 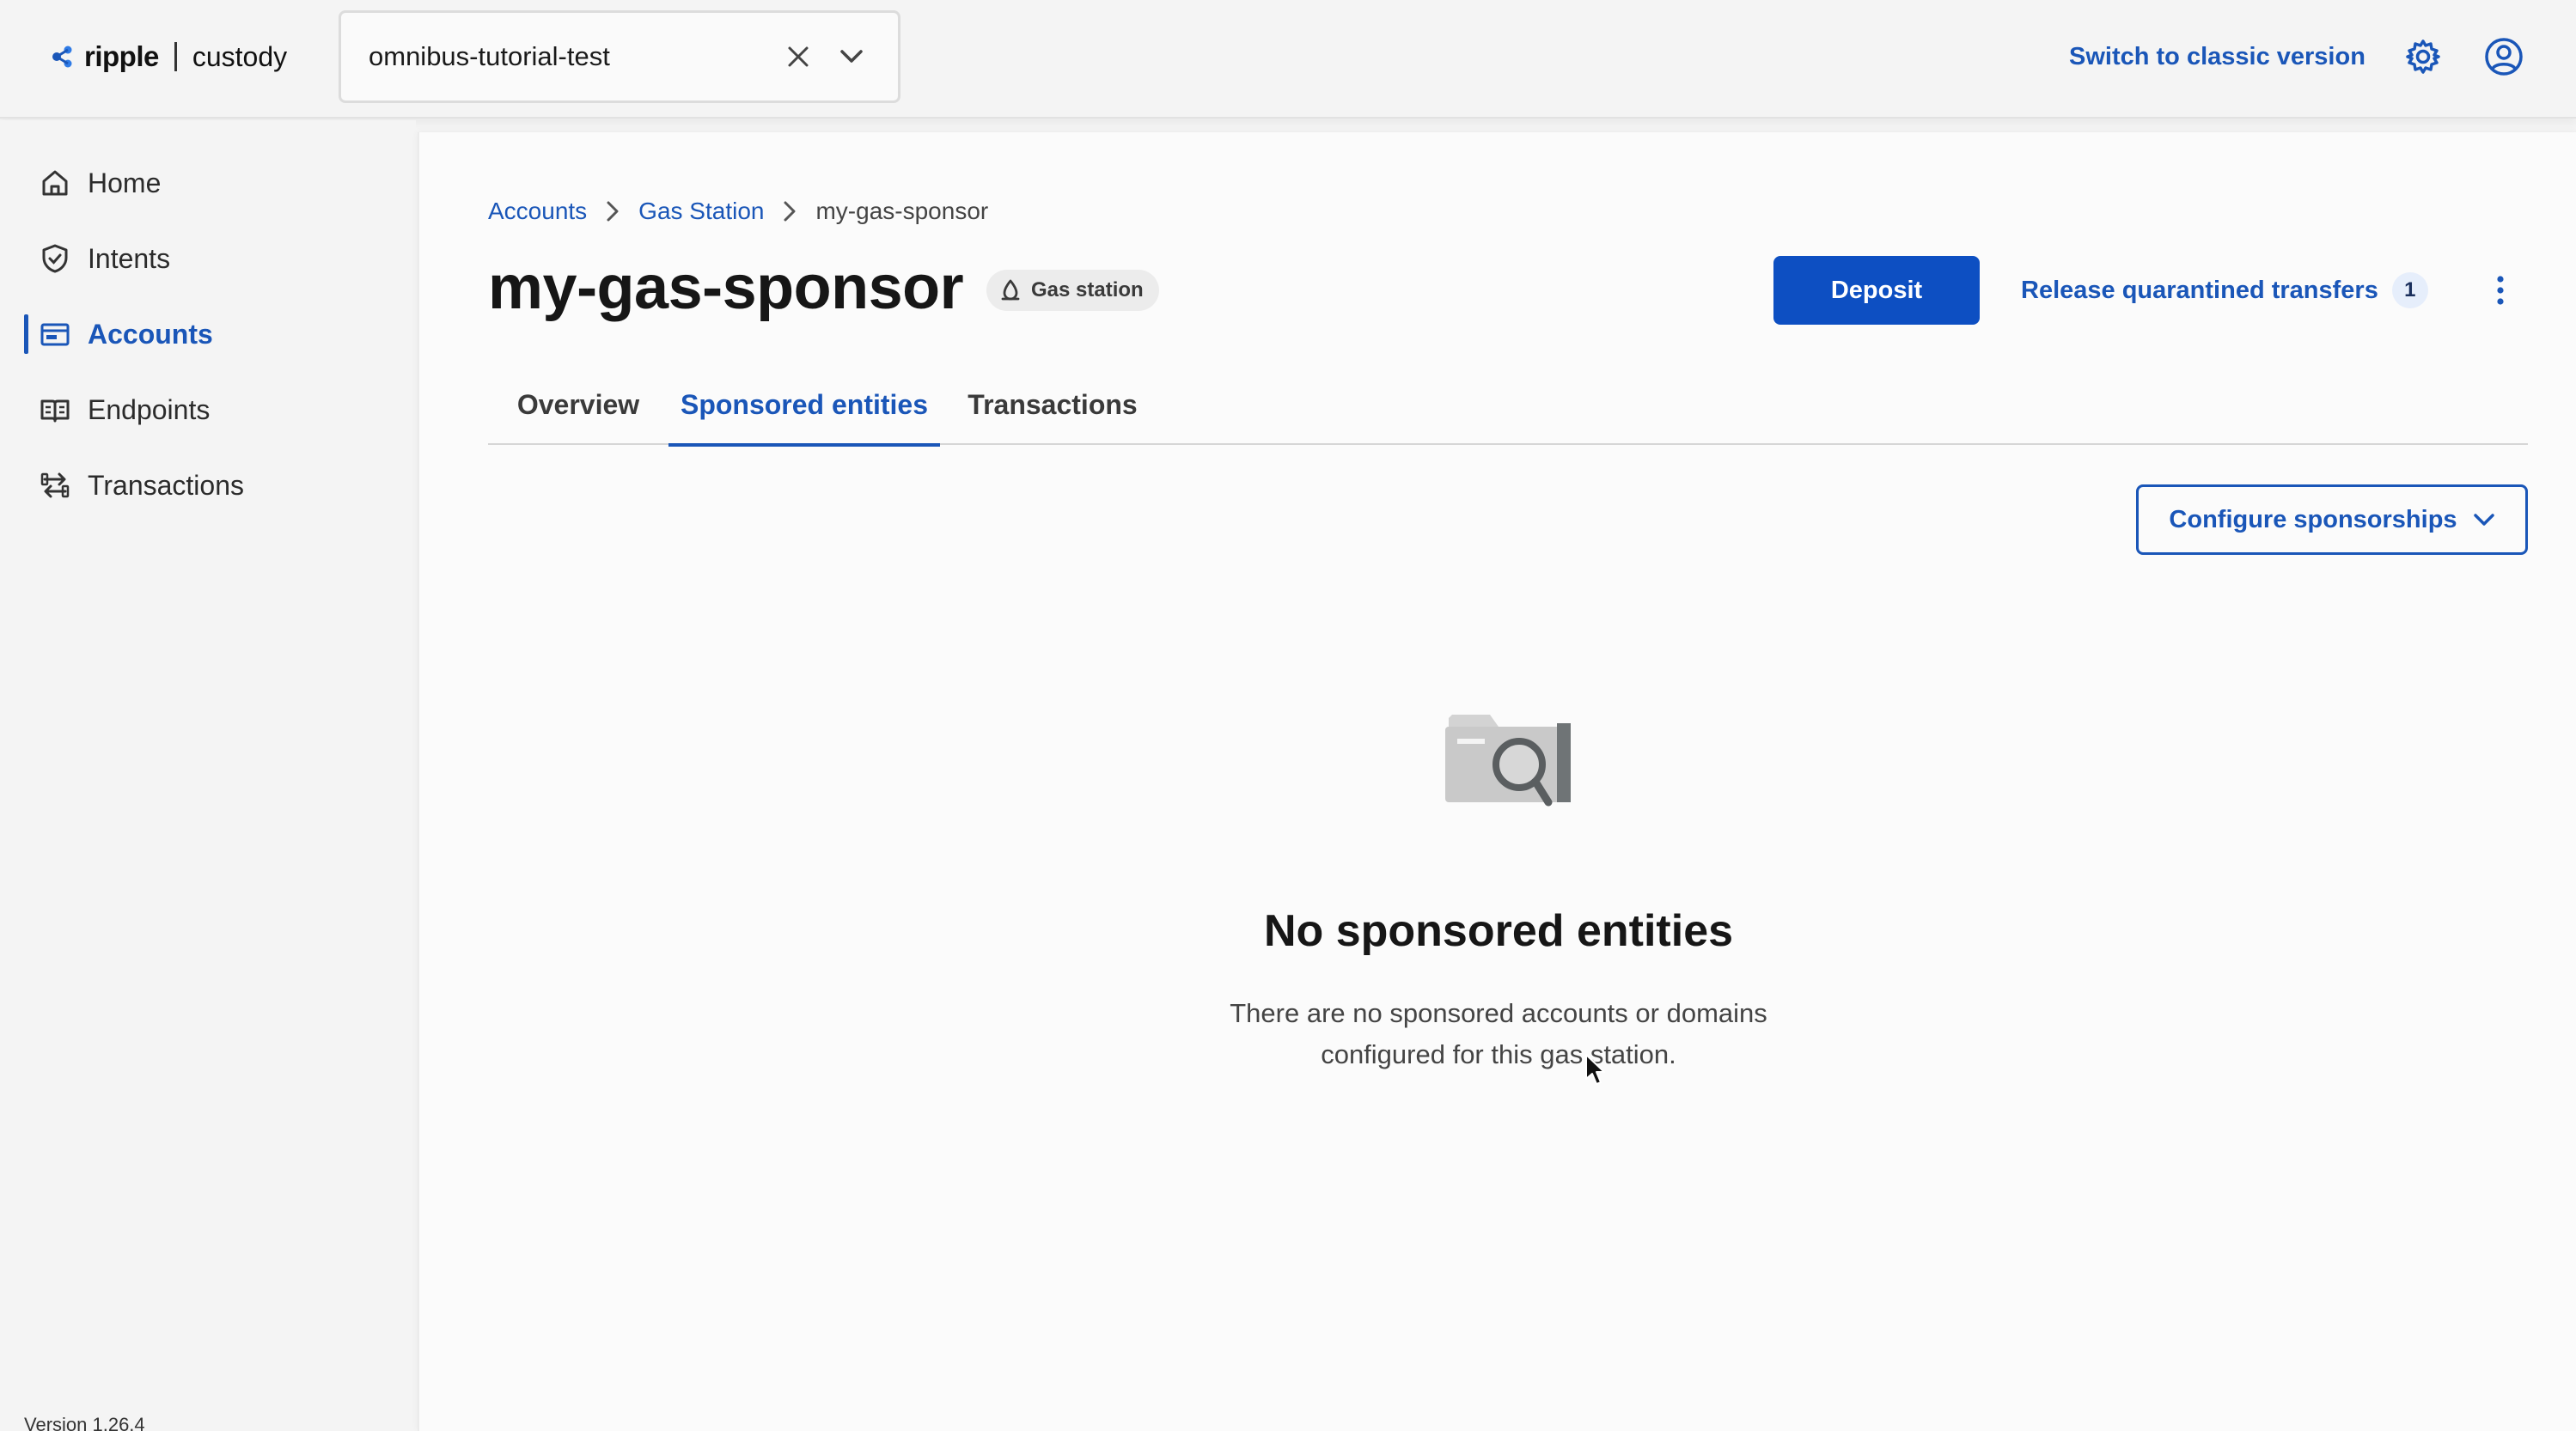 What do you see at coordinates (1509, 762) in the screenshot?
I see `folder-search-icon` at bounding box center [1509, 762].